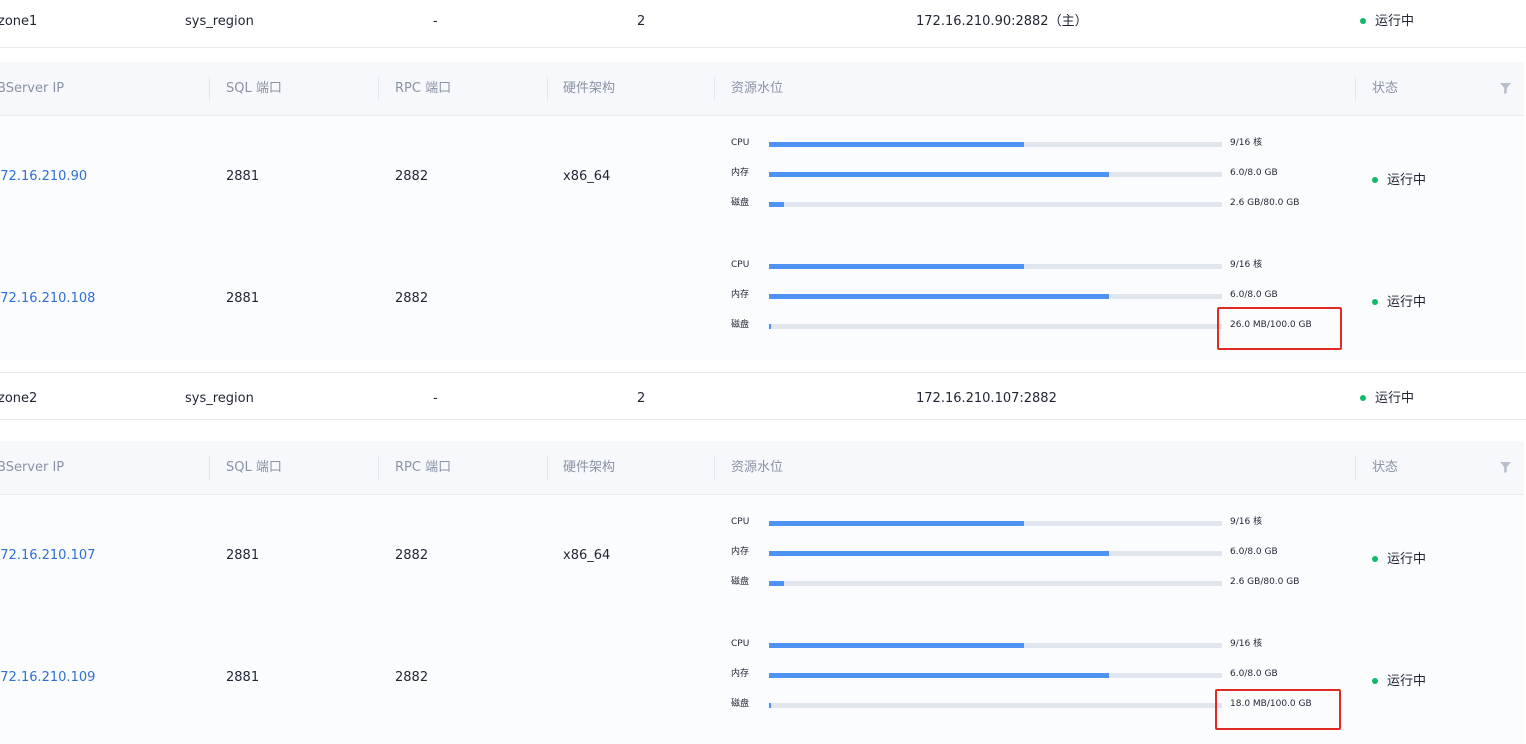  What do you see at coordinates (1031, 326) in the screenshot?
I see `resource-disk: 磁盘 26.0 MB/100.0 GB` at bounding box center [1031, 326].